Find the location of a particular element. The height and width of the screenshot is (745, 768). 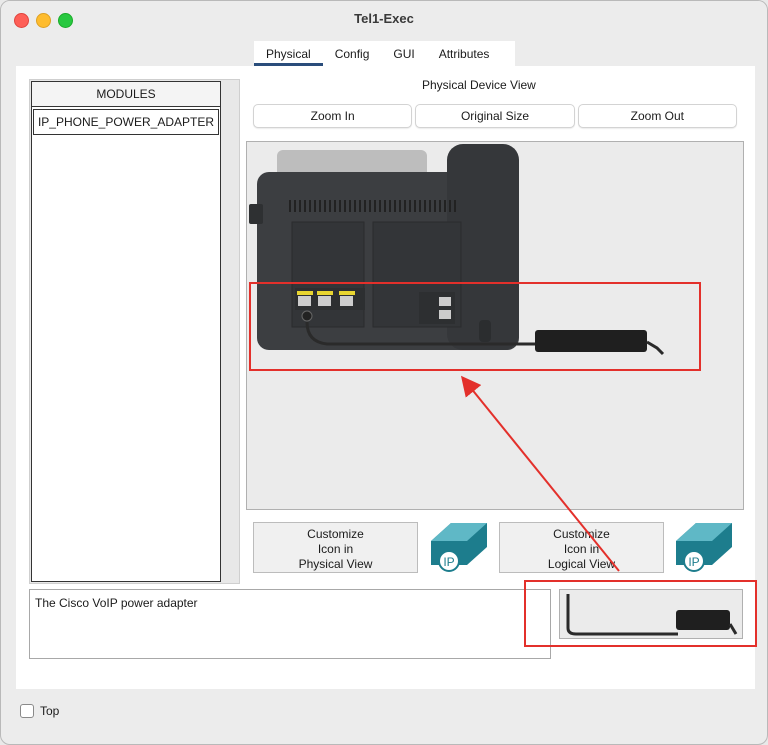

tab-bar: Physical Config GUI Attributes is located at coordinates (377, 53).